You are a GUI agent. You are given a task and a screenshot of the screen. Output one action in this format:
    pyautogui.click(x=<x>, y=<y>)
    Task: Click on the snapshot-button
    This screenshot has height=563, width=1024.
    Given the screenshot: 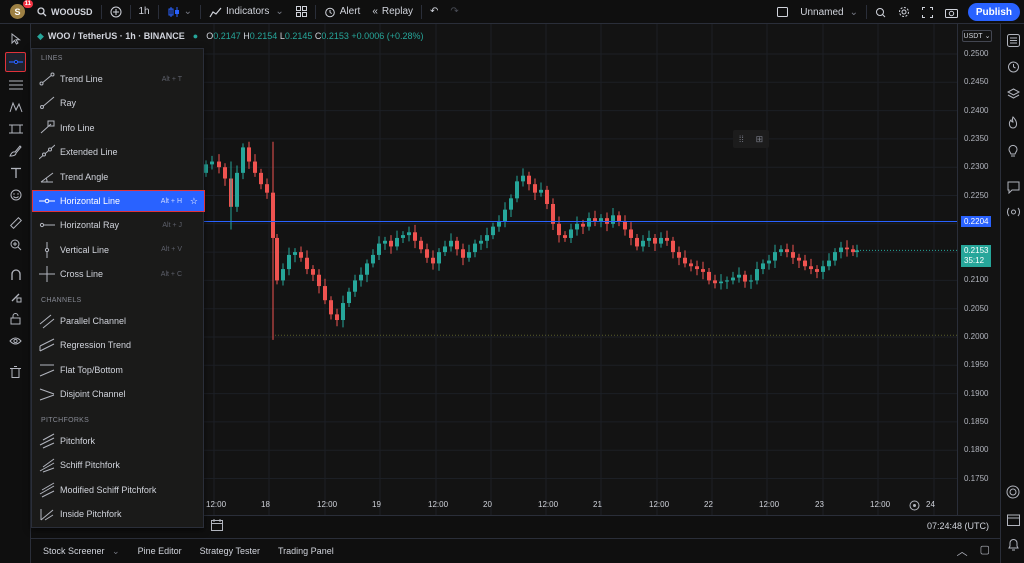 What is the action you would take?
    pyautogui.click(x=951, y=12)
    